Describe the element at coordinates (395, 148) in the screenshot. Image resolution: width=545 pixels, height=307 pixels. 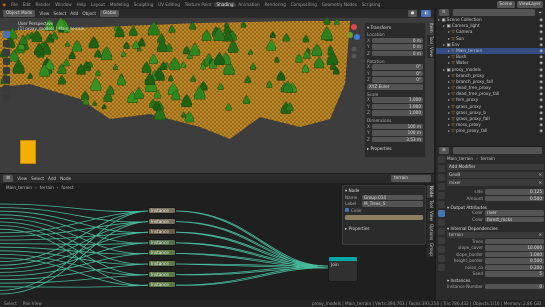
I see `properties-section-header: ▸ Properties` at that location.